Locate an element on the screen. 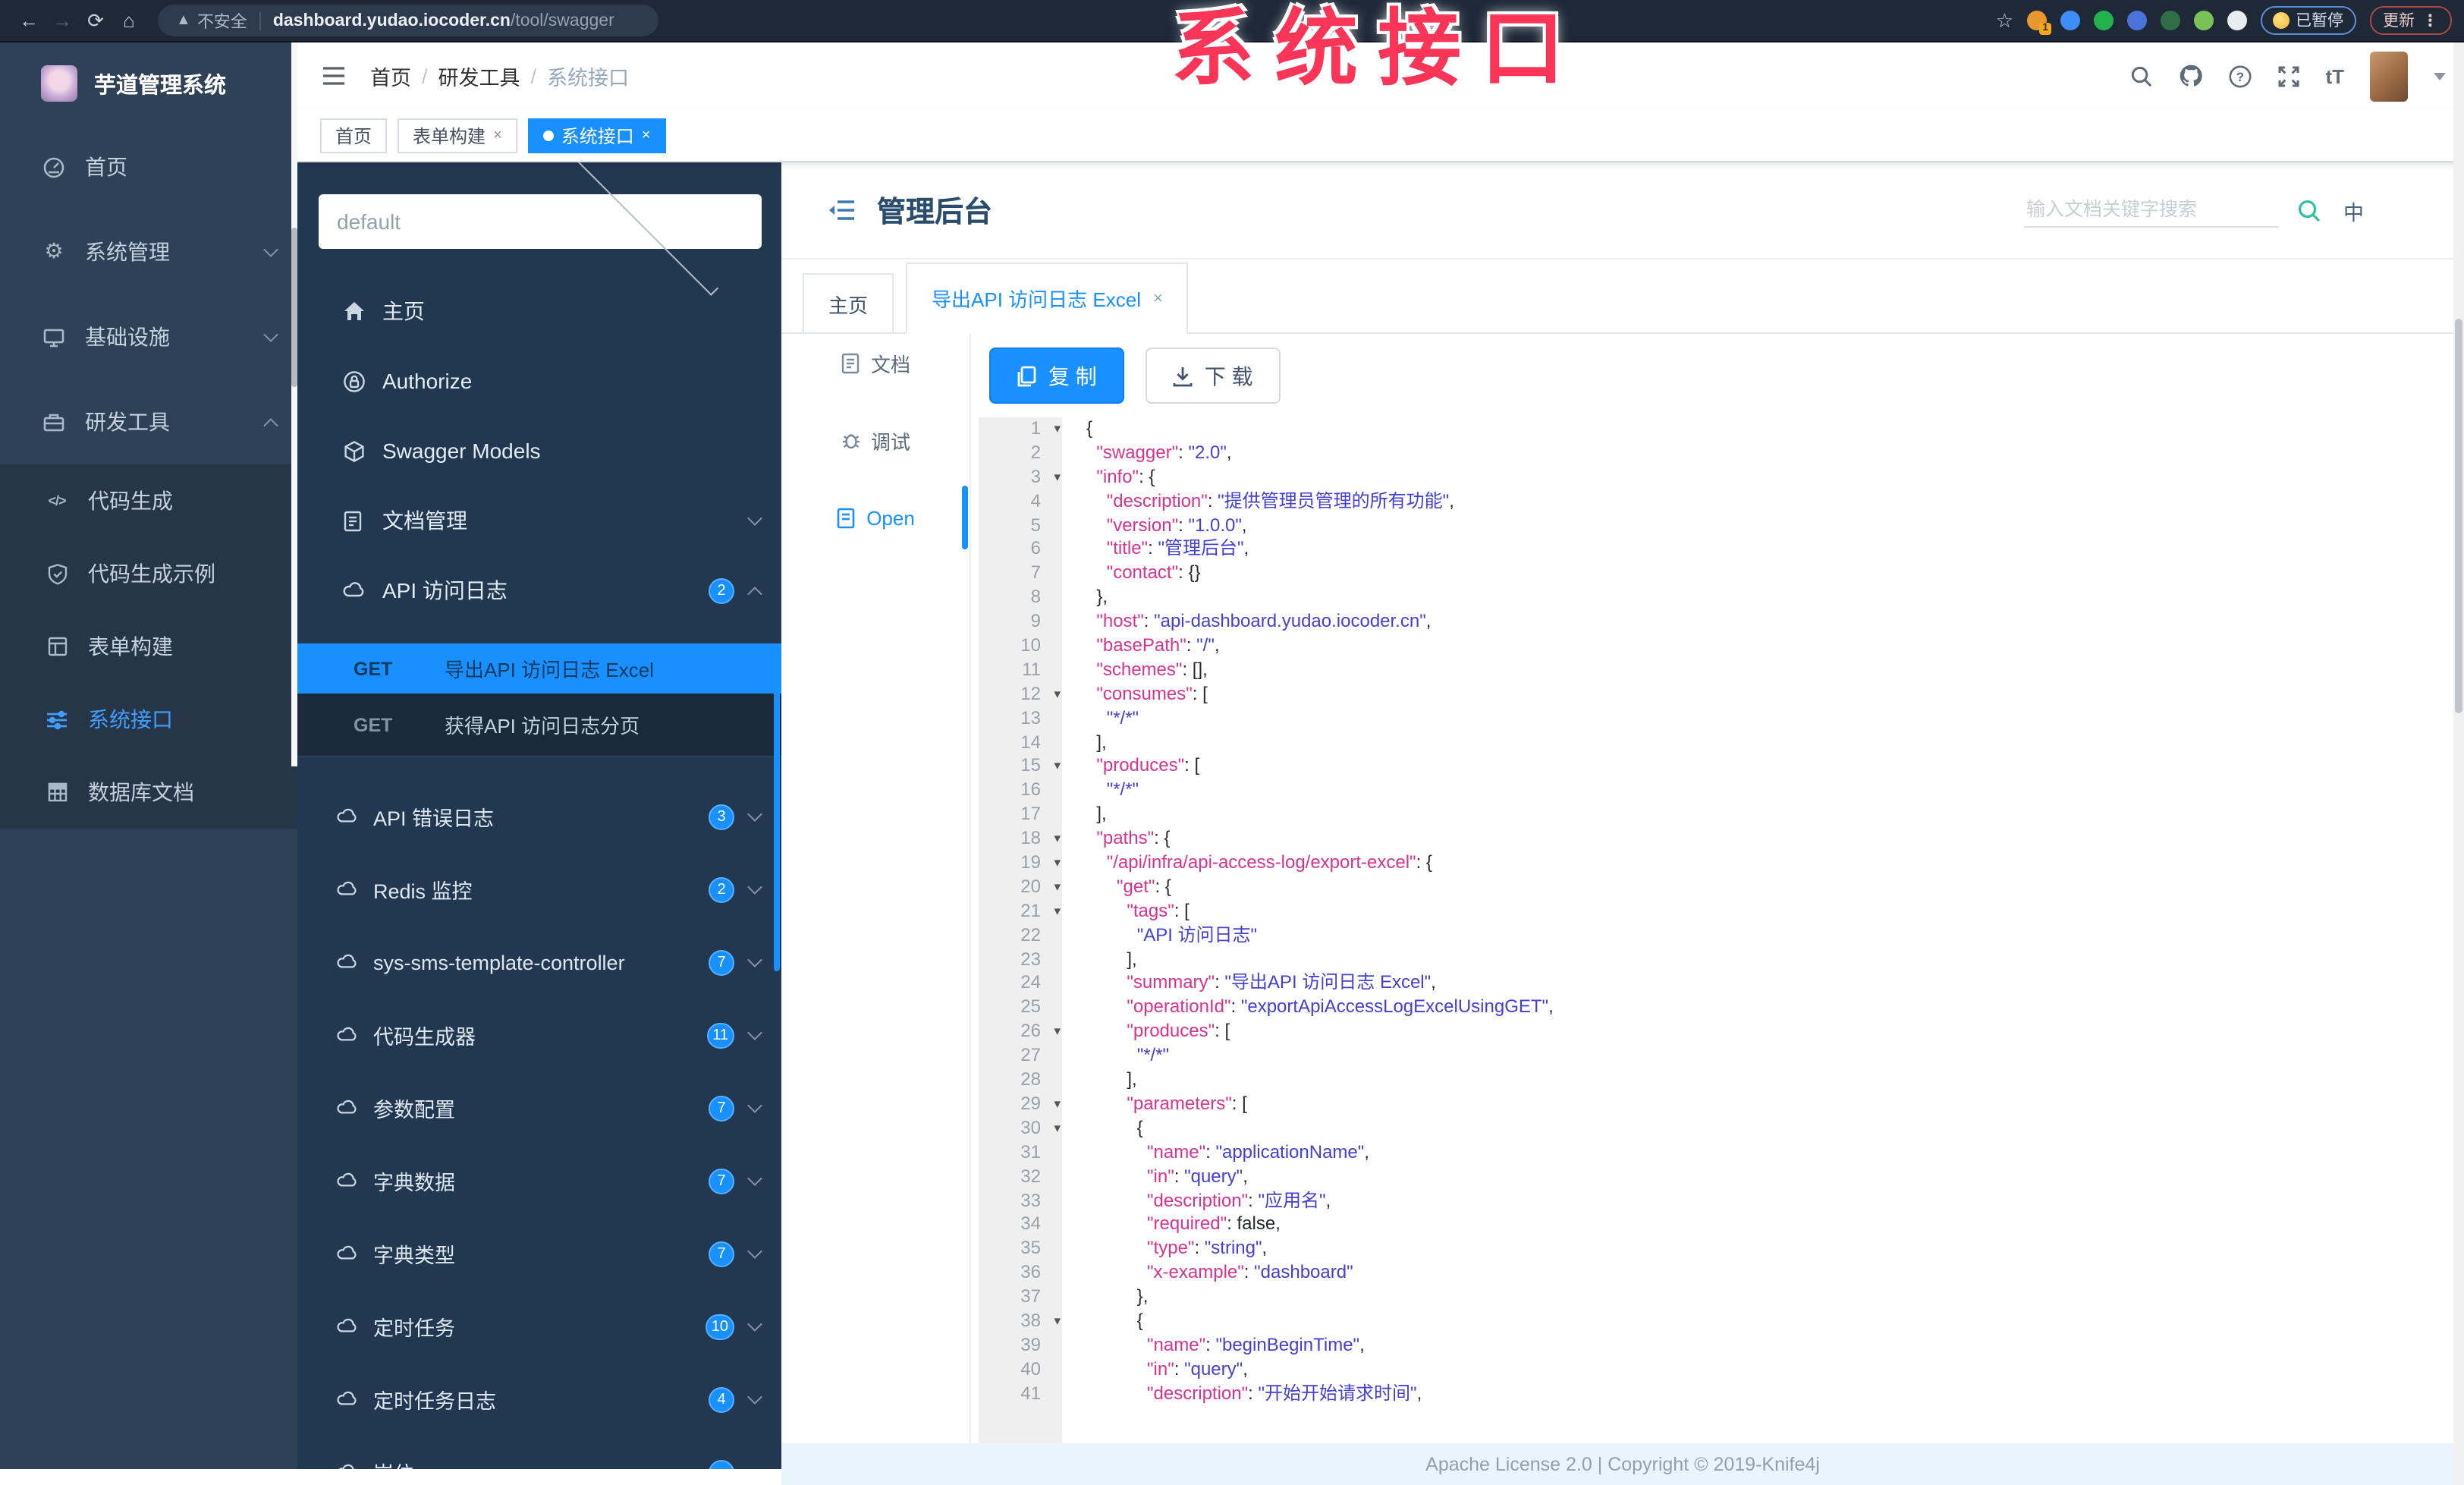 The height and width of the screenshot is (1485, 2464). operation-row-0: GET 导出API 访问日志 Excel is located at coordinates (539, 668).